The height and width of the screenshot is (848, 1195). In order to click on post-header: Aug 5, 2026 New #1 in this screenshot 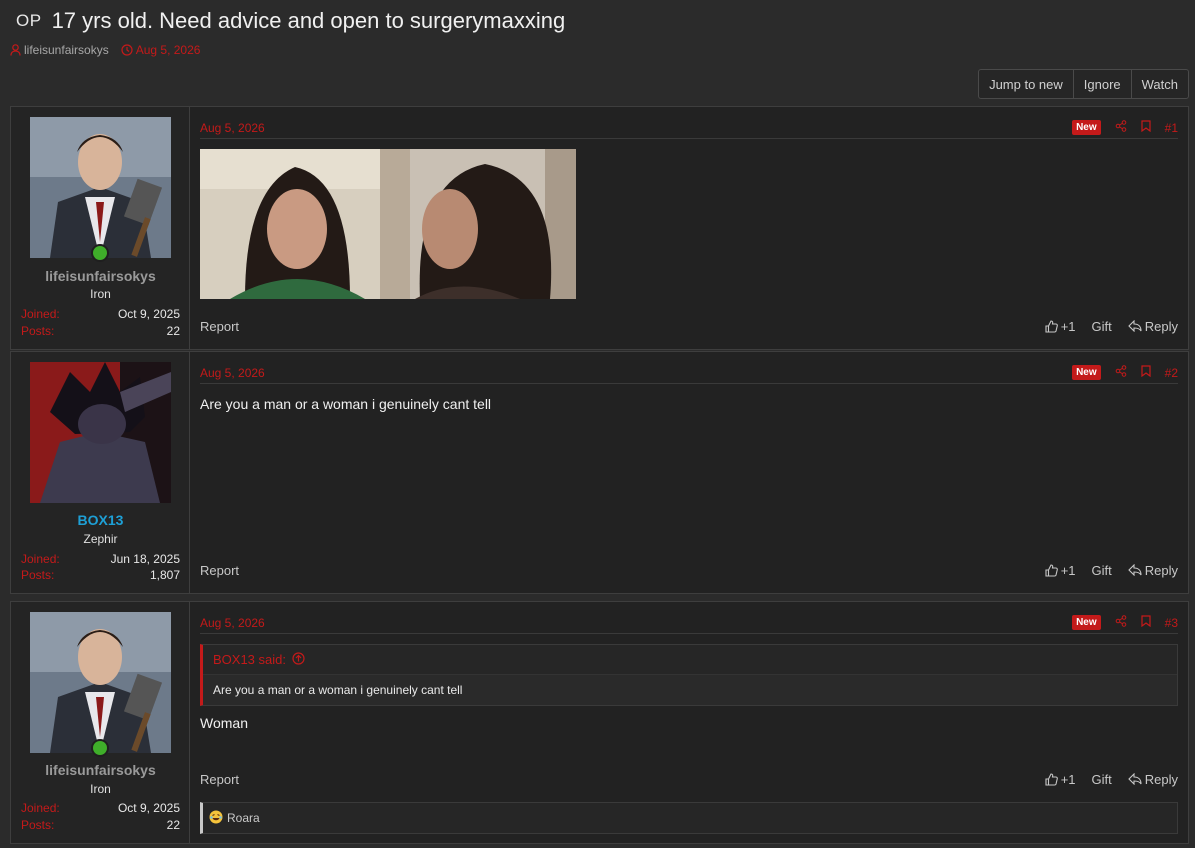, I will do `click(689, 128)`.